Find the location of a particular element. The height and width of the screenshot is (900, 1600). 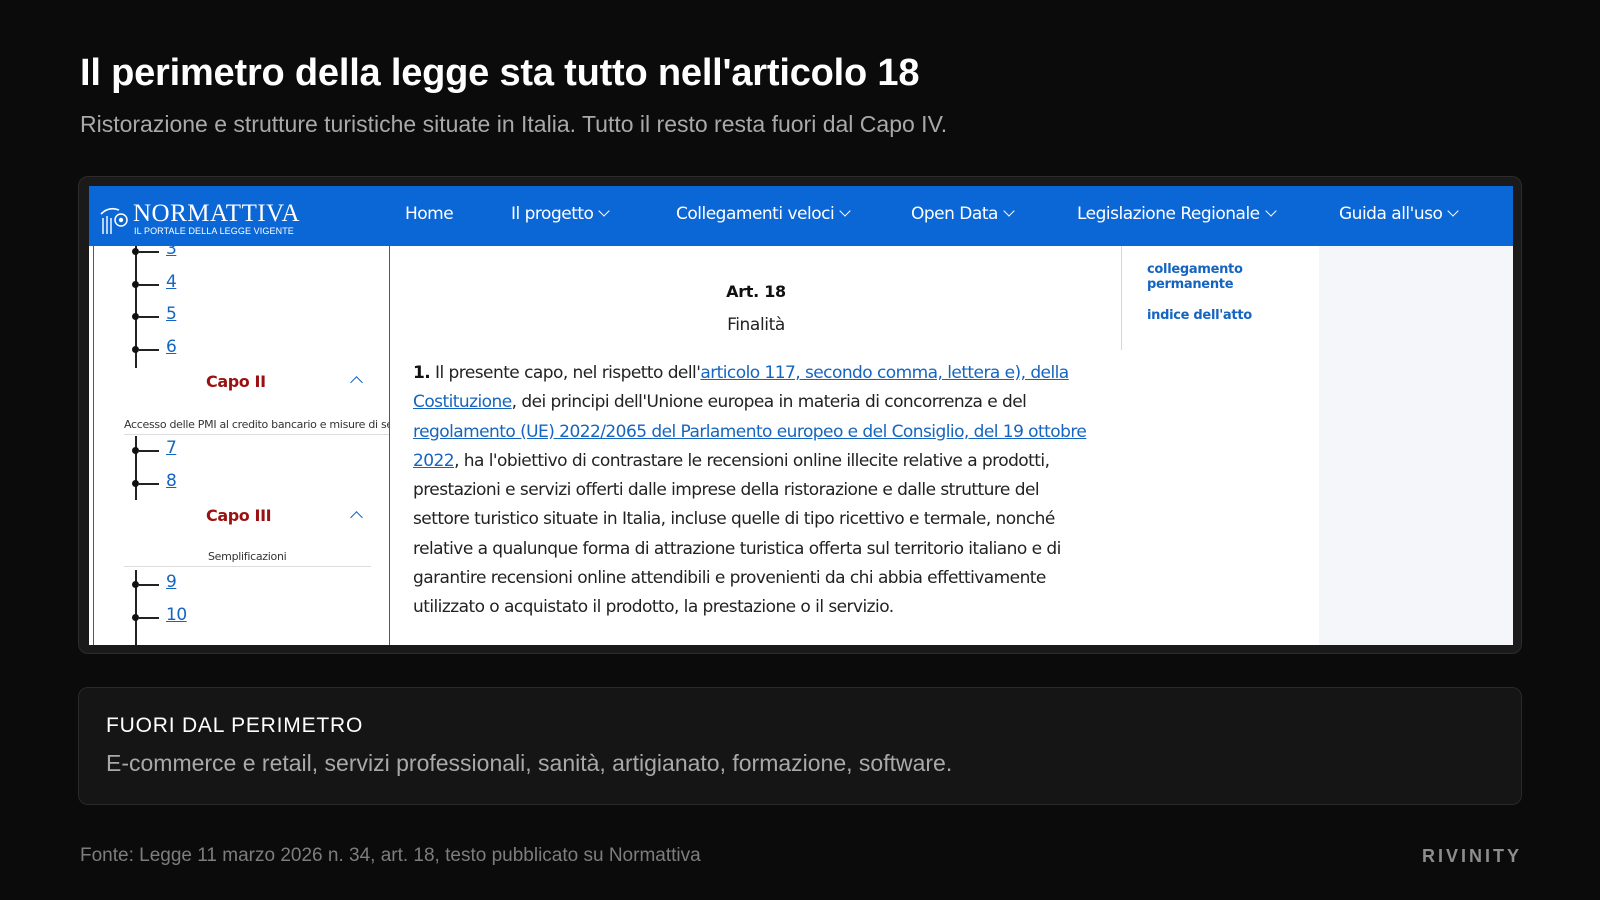

nav-item-label: Guida all'uso is located at coordinates (1391, 214).